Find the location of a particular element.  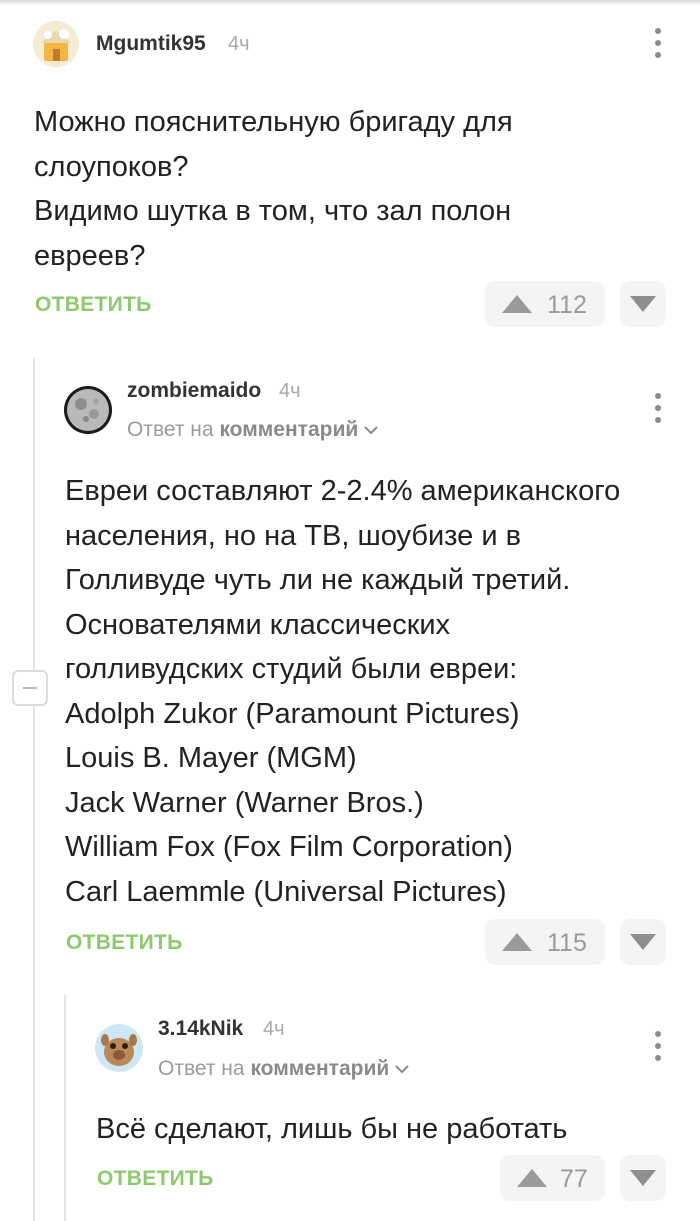

author-name: Mgumtik95 is located at coordinates (151, 44).